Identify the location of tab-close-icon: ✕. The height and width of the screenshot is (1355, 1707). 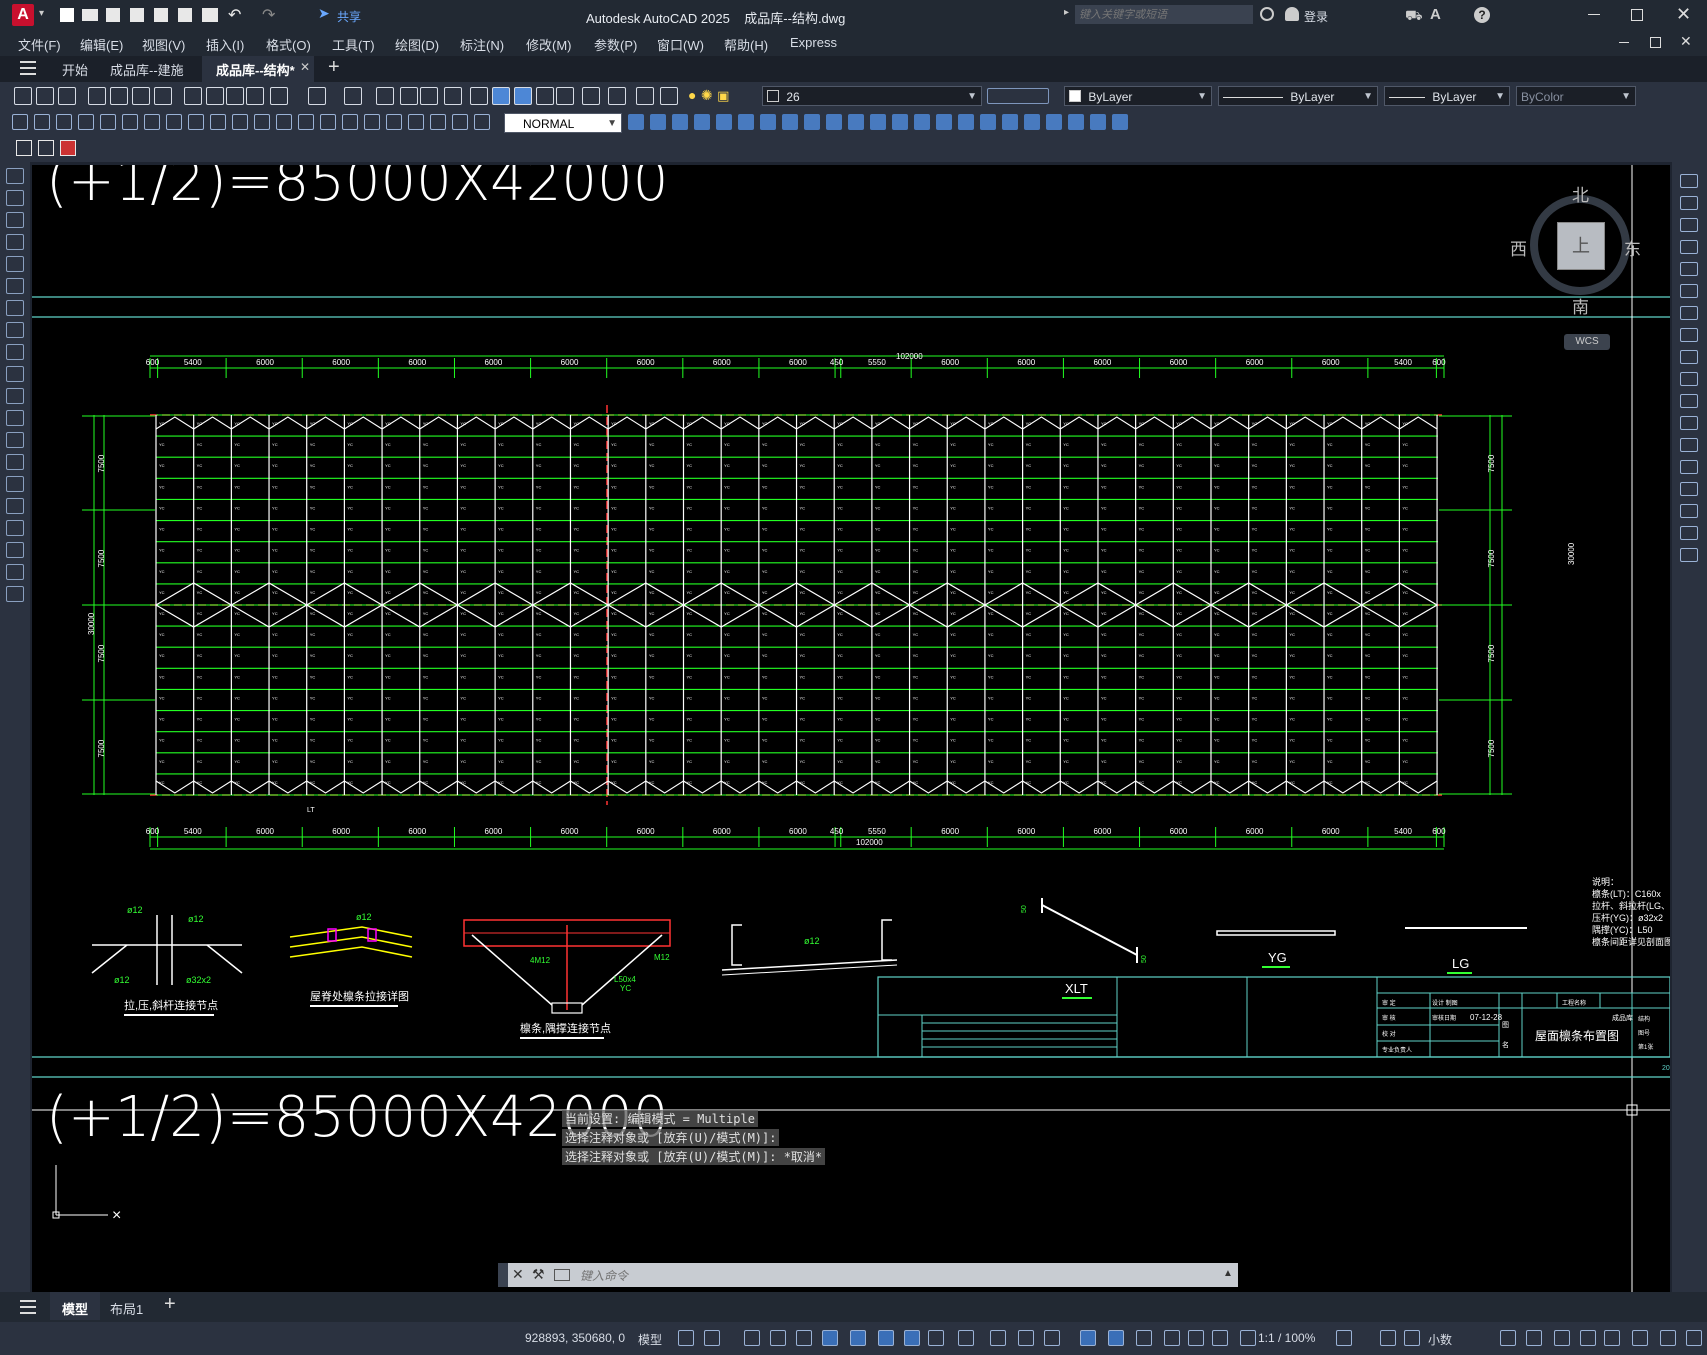
(305, 67).